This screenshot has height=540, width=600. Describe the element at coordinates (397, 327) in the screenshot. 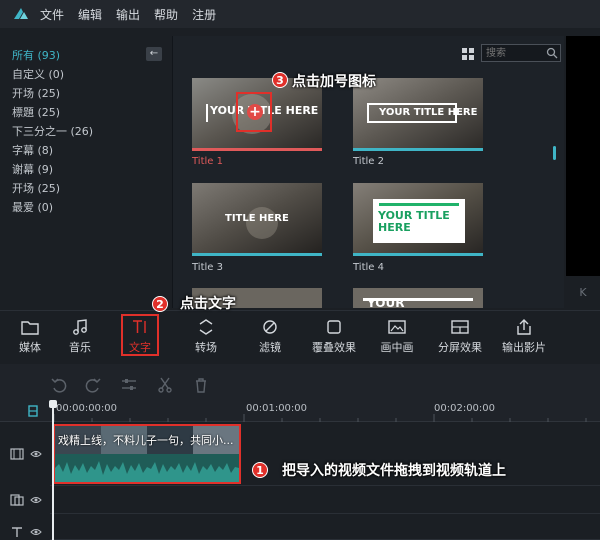

I see `picture-icon` at that location.